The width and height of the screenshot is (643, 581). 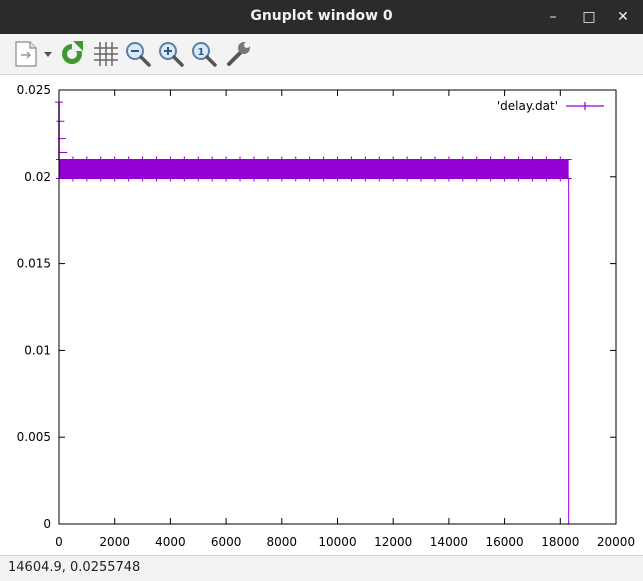 I want to click on y-tick-label: 0.02, so click(x=37, y=177).